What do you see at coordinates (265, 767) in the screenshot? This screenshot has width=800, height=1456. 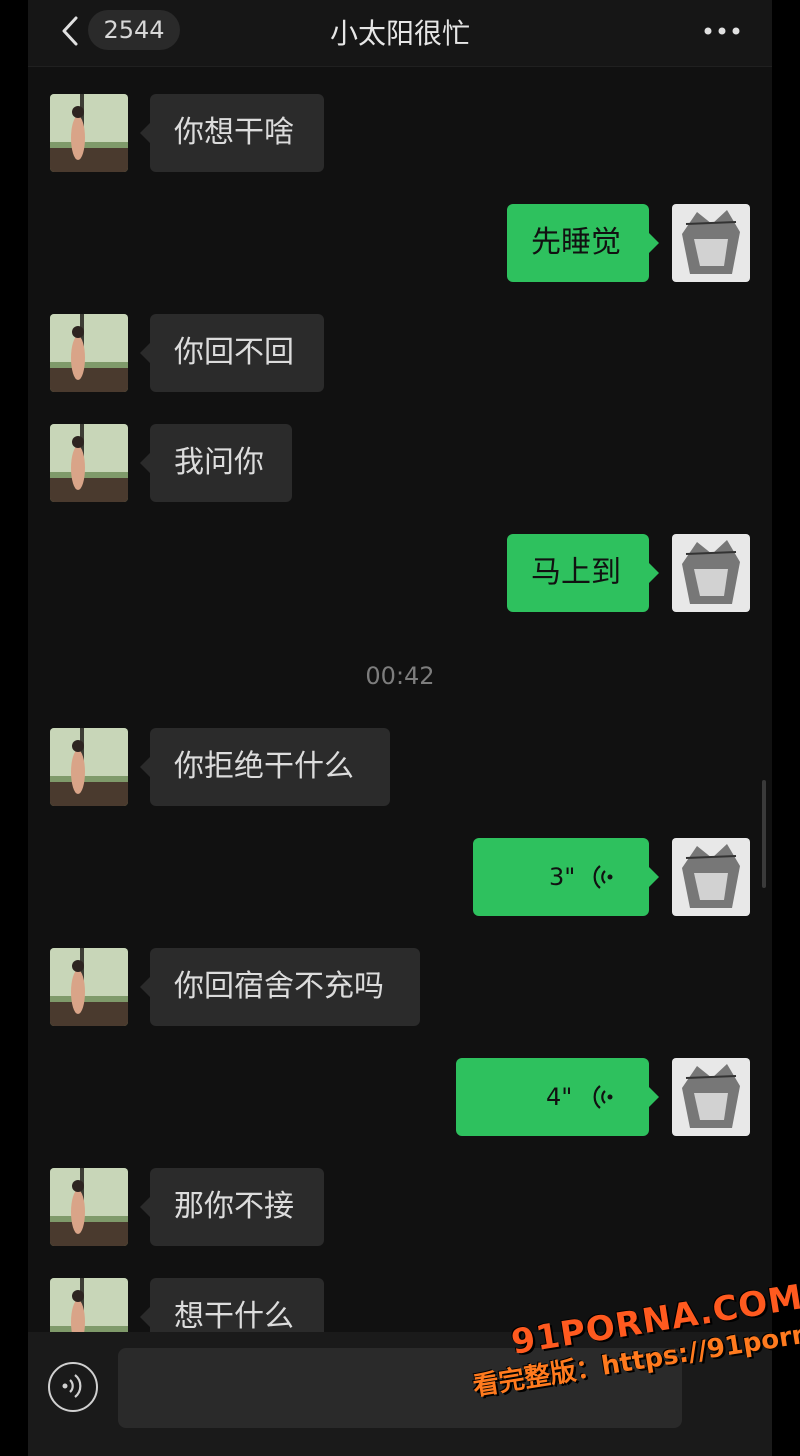 I see `message-bubble-incoming: 你拒绝干什么` at bounding box center [265, 767].